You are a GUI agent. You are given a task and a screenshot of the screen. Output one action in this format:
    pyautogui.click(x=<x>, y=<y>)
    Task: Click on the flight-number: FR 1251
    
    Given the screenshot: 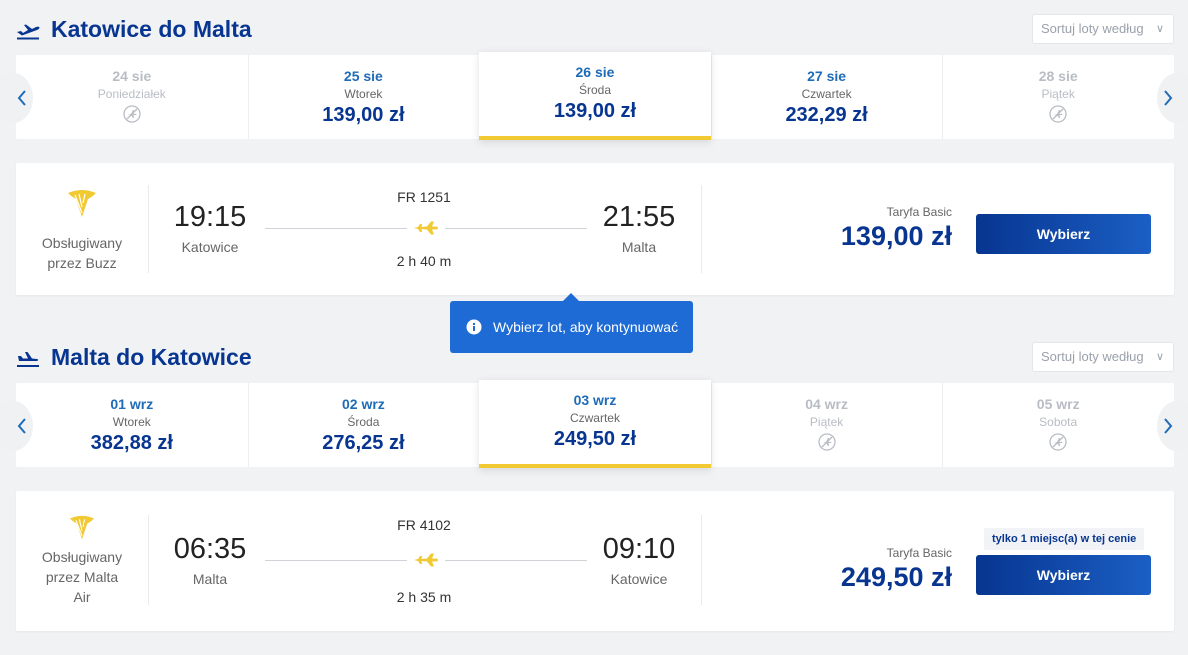 What is the action you would take?
    pyautogui.click(x=424, y=197)
    